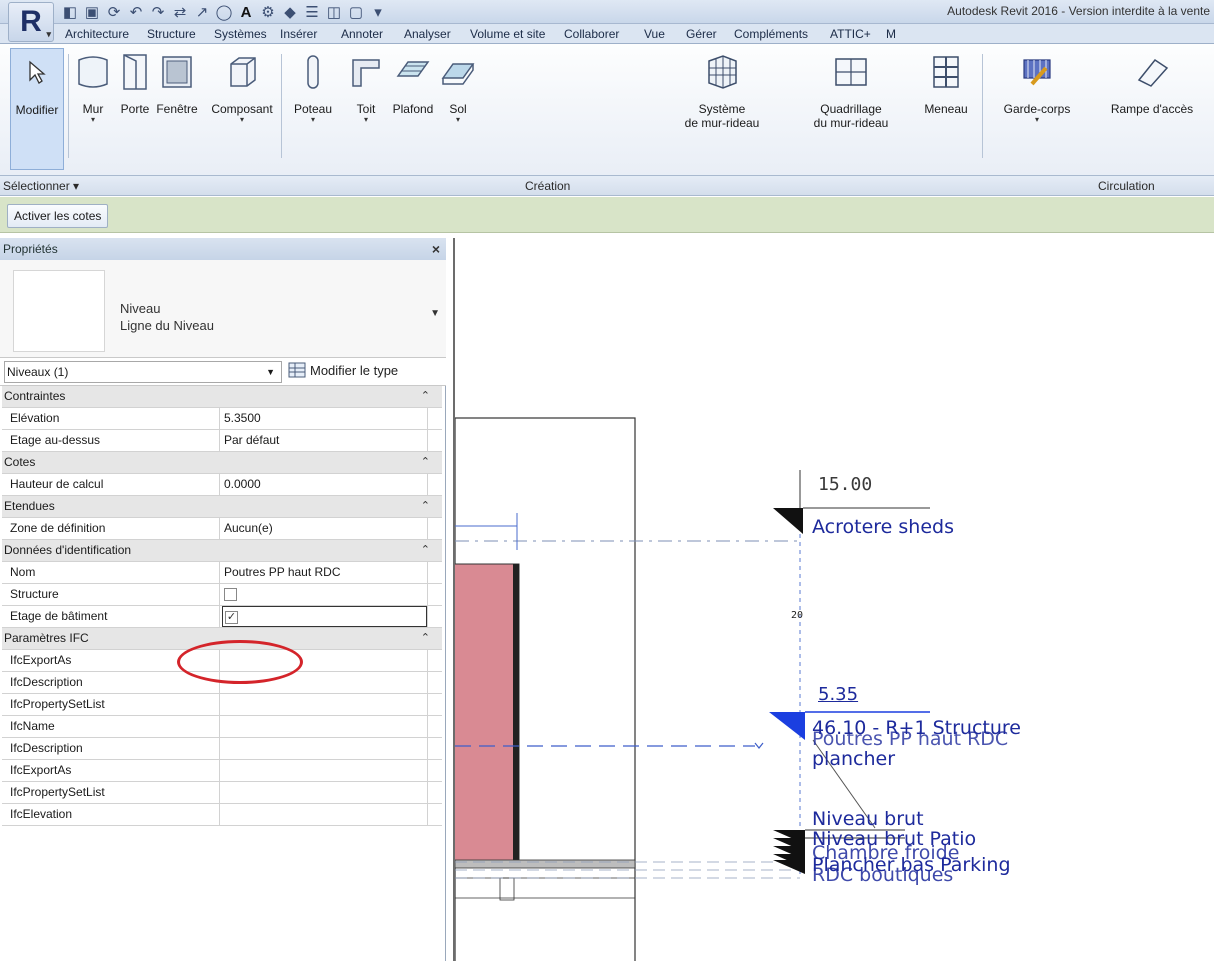 Image resolution: width=1214 pixels, height=961 pixels. I want to click on property-row: IfcDescription, so click(222, 749).